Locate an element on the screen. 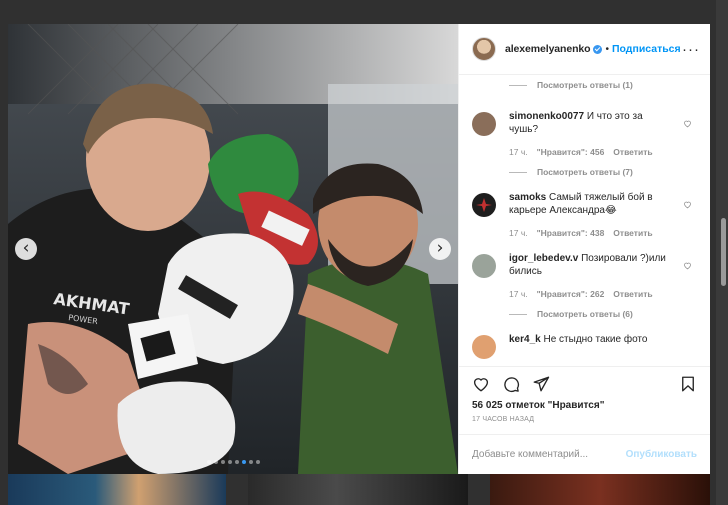  comment-text: igor_lebedev.v Позировали ?)или бились is located at coordinates (589, 265).